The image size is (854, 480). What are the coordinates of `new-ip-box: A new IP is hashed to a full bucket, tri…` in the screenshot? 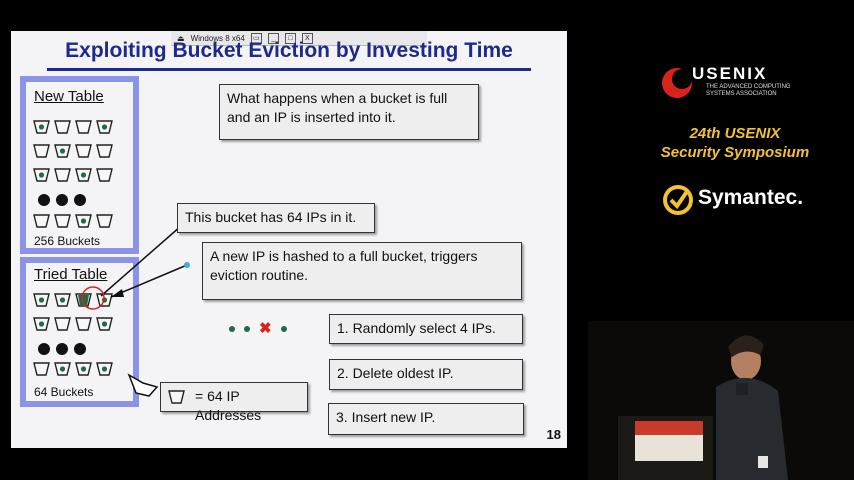 It's located at (362, 271).